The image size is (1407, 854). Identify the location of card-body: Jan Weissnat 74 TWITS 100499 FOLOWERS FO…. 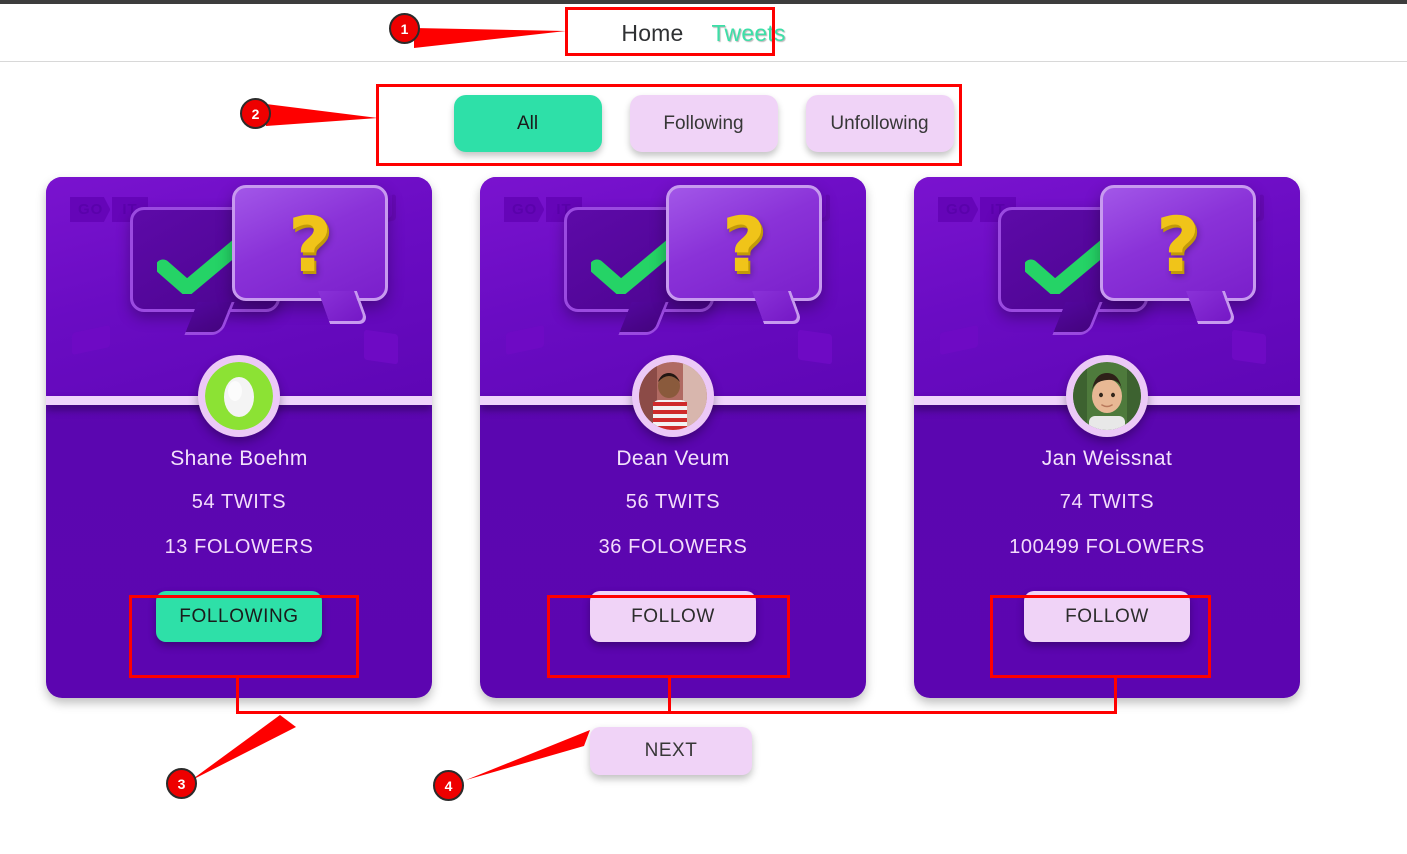
(1107, 544).